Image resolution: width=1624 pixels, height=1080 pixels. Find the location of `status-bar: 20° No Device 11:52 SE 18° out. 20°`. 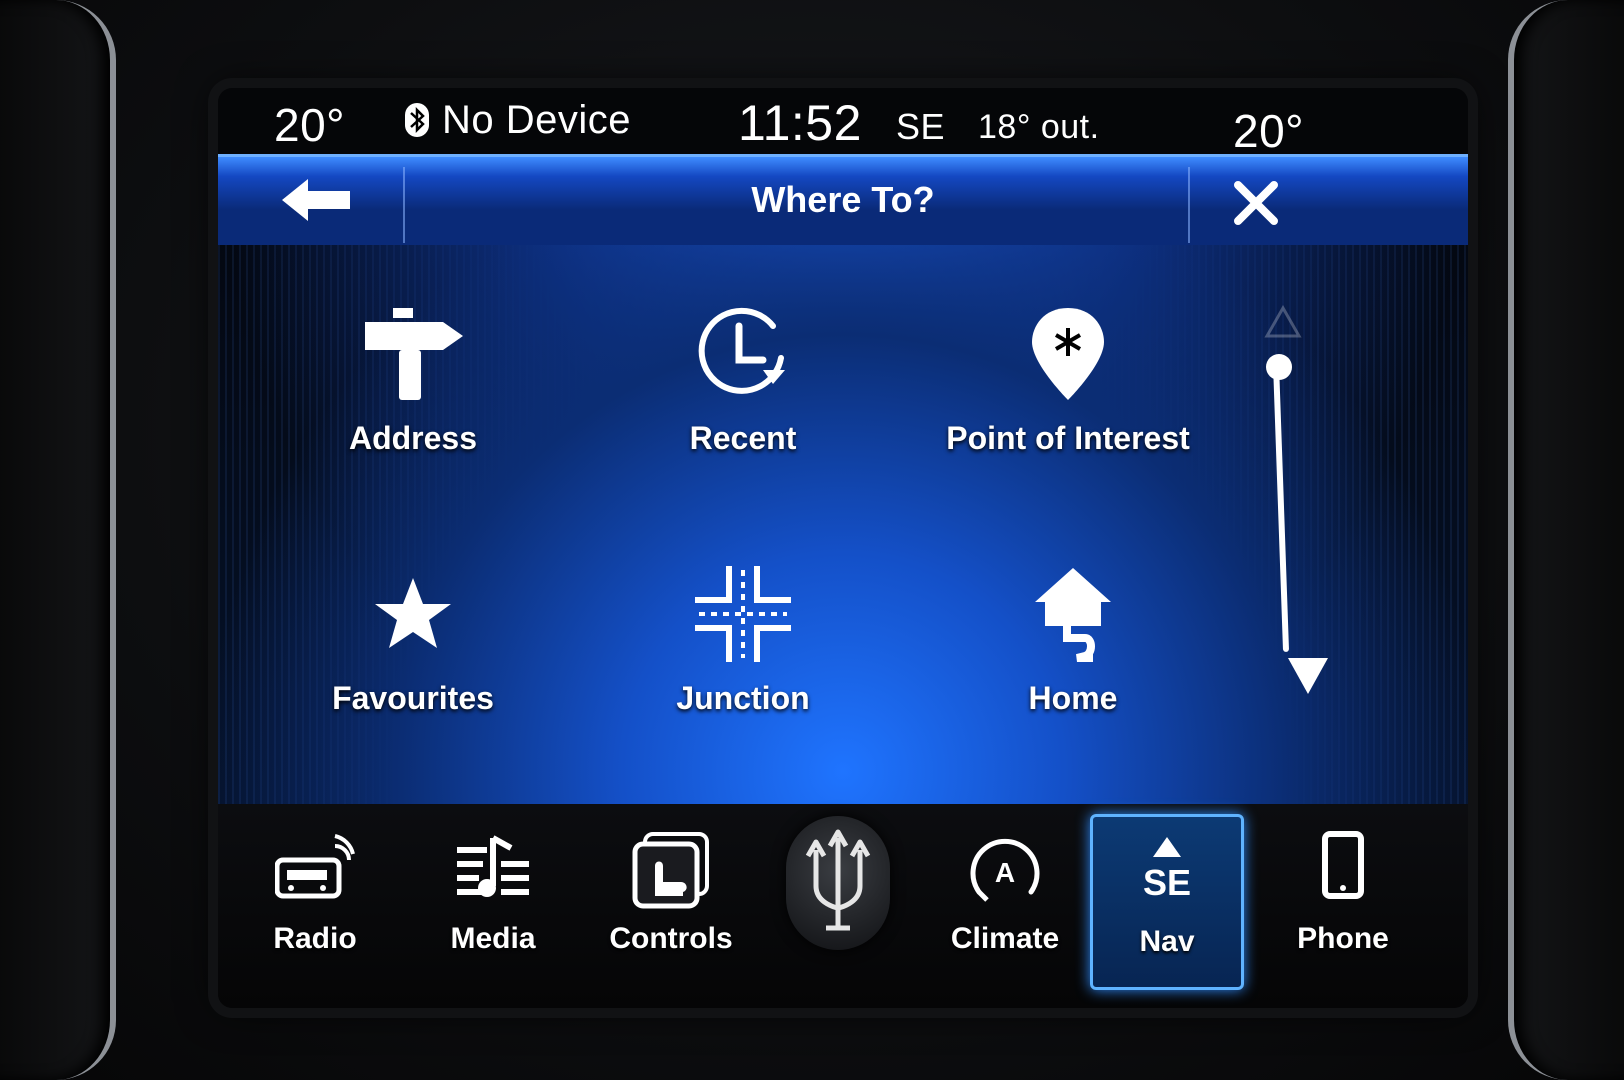

status-bar: 20° No Device 11:52 SE 18° out. 20° is located at coordinates (843, 122).